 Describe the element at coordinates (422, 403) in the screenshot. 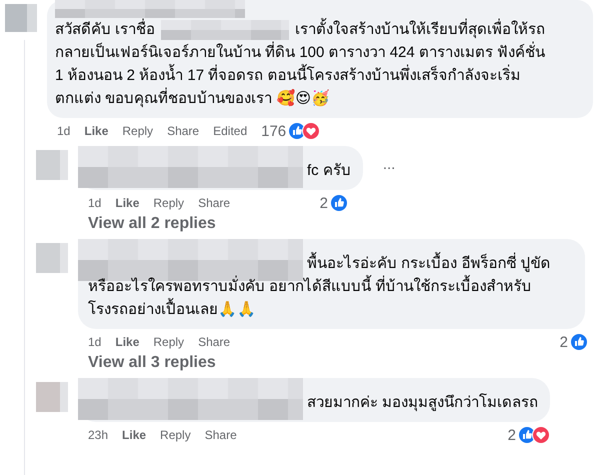

I see `comment-text: สวยมากค่ะ มองมุมสูงนึกว่าโมเดลรถ` at that location.